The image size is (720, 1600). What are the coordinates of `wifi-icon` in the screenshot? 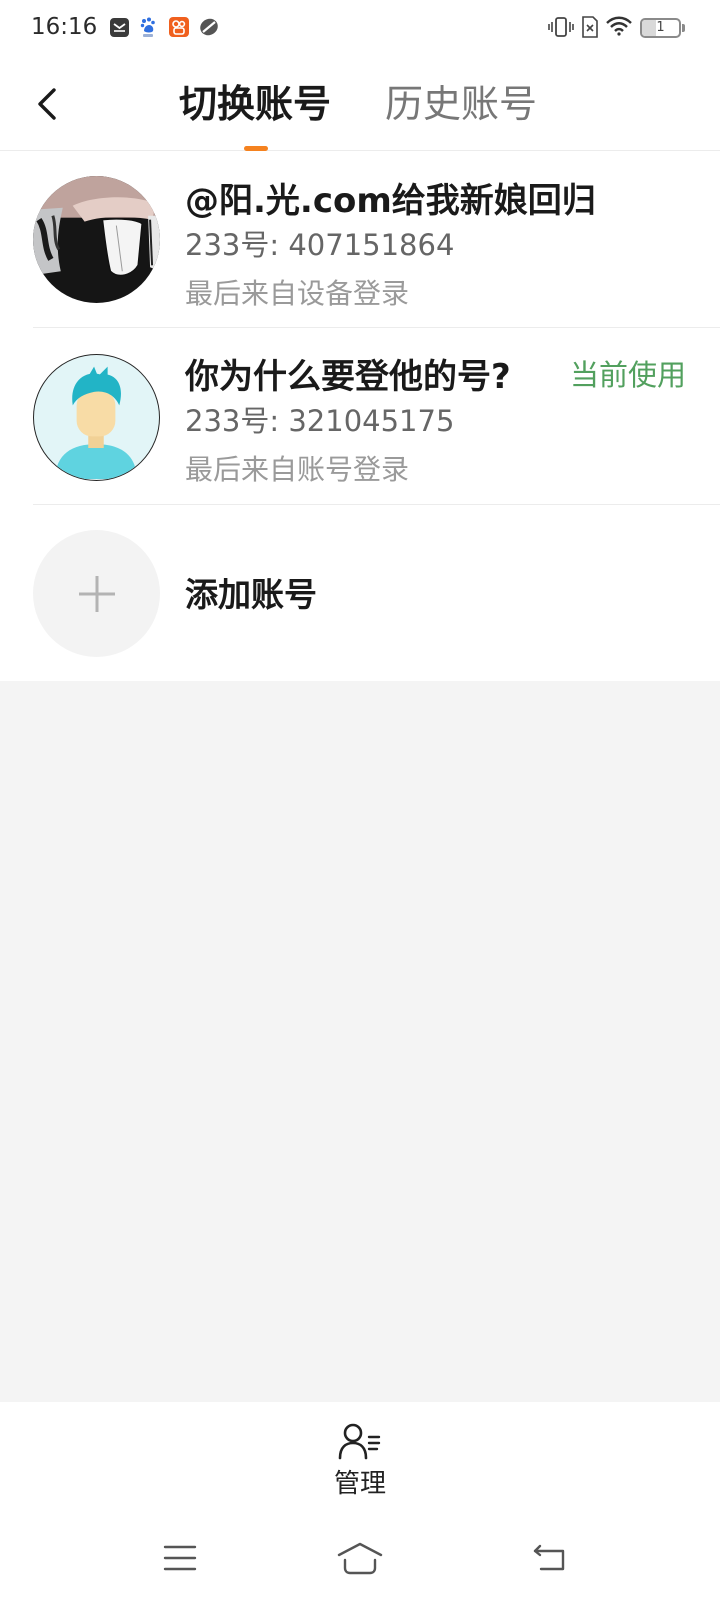 It's located at (619, 26).